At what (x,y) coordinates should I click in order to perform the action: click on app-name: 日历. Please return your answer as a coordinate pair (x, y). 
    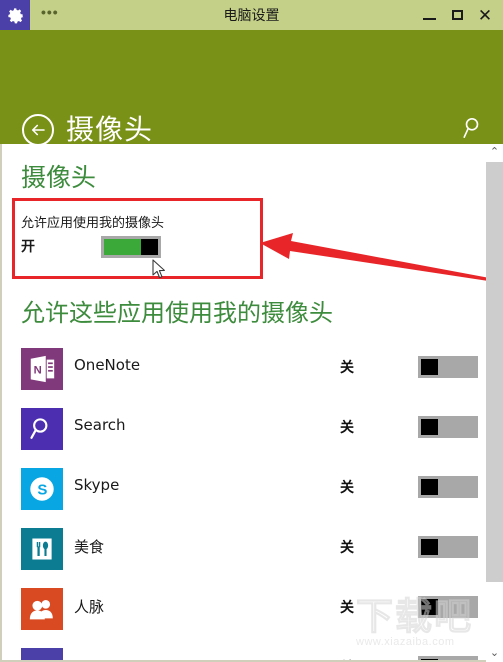
    Looking at the image, I should click on (89, 658).